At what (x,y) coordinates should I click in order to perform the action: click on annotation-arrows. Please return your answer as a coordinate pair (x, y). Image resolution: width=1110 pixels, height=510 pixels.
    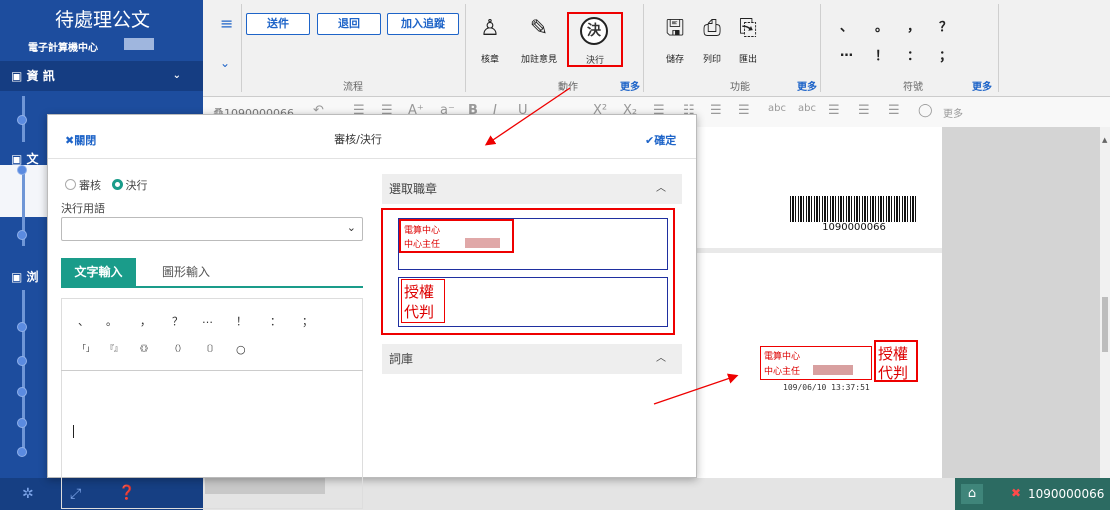
    Looking at the image, I should click on (611, 246).